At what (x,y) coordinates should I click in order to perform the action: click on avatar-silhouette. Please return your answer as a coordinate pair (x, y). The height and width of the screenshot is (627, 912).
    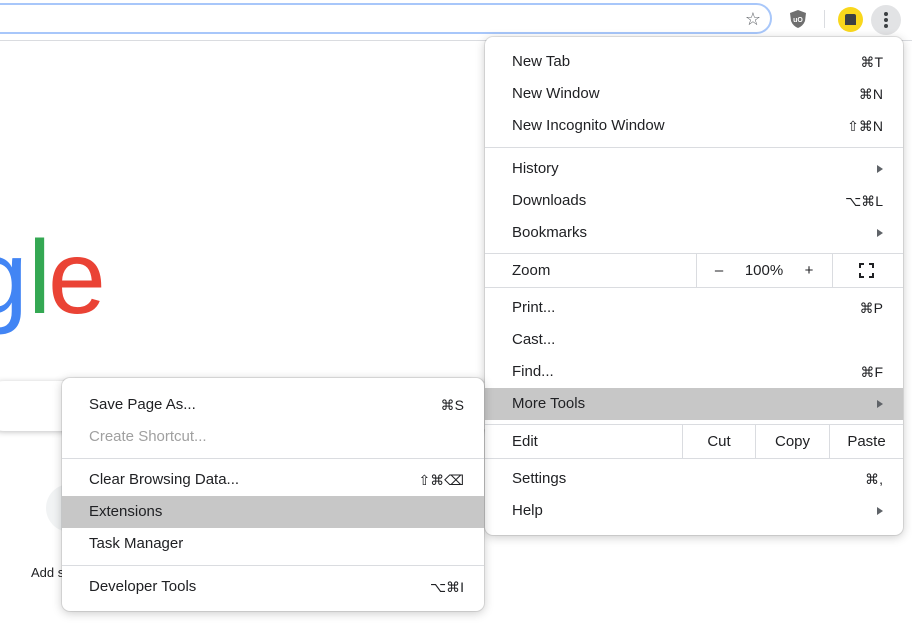
    Looking at the image, I should click on (850, 19).